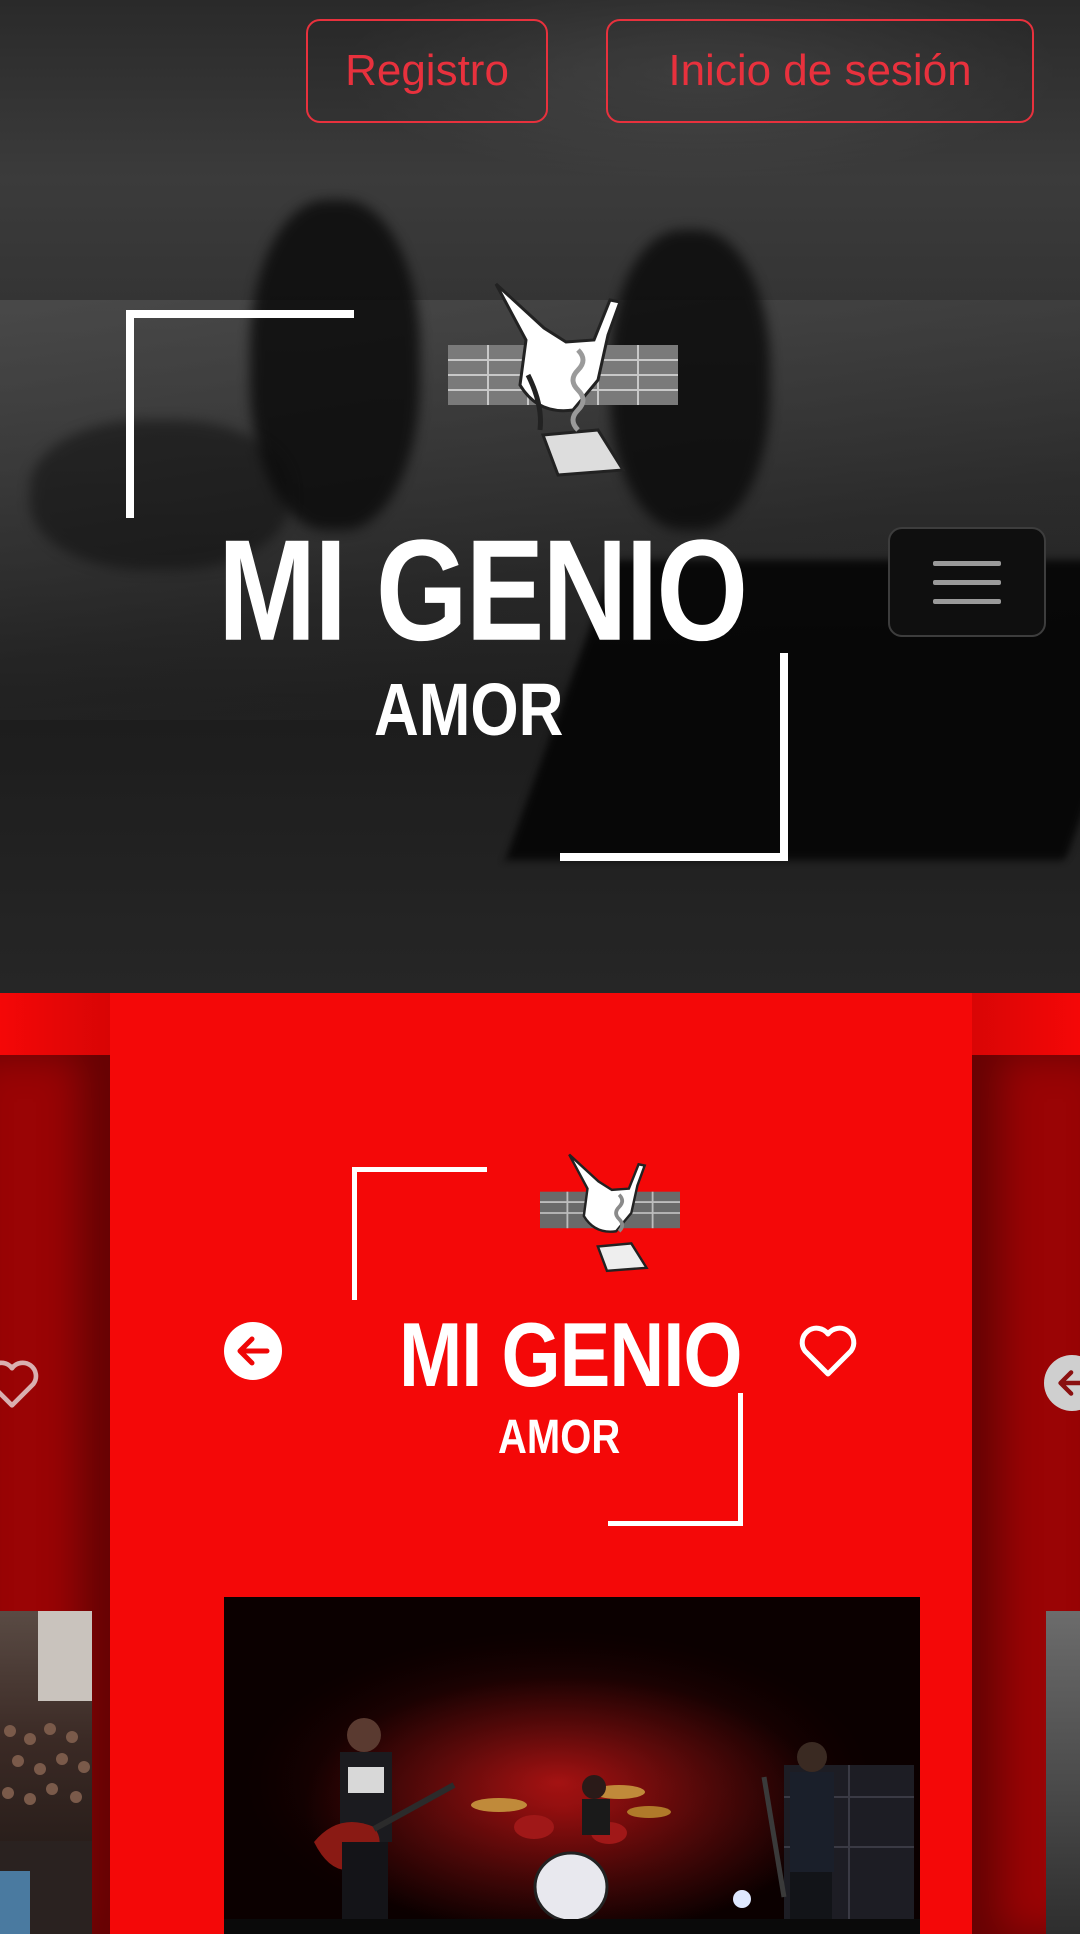  What do you see at coordinates (820, 71) in the screenshot?
I see `login-button: Inicio de sesión` at bounding box center [820, 71].